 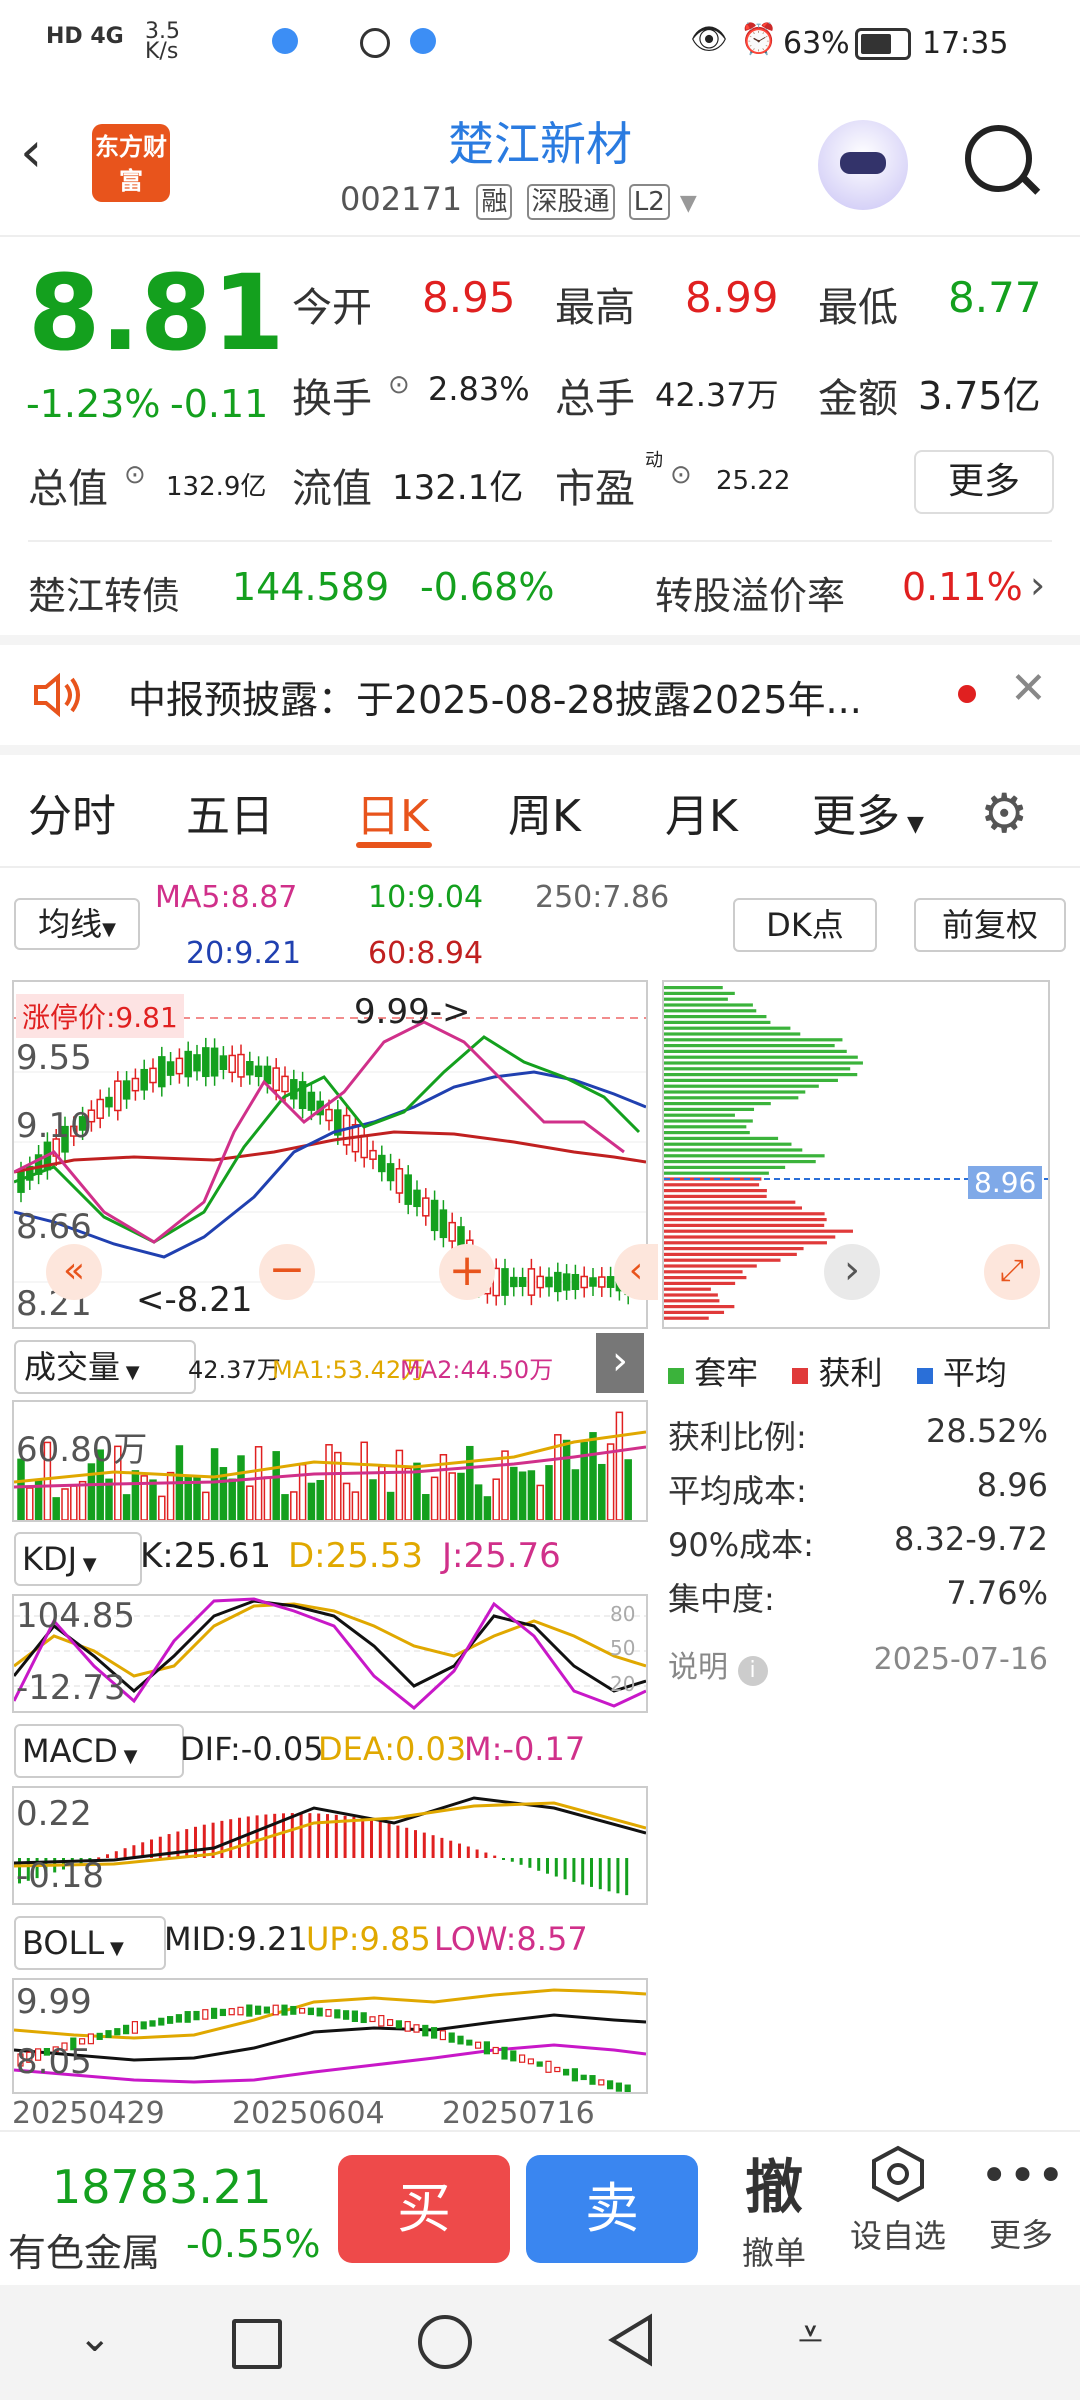 What do you see at coordinates (70, 924) in the screenshot?
I see `ma-selector-label: 均线` at bounding box center [70, 924].